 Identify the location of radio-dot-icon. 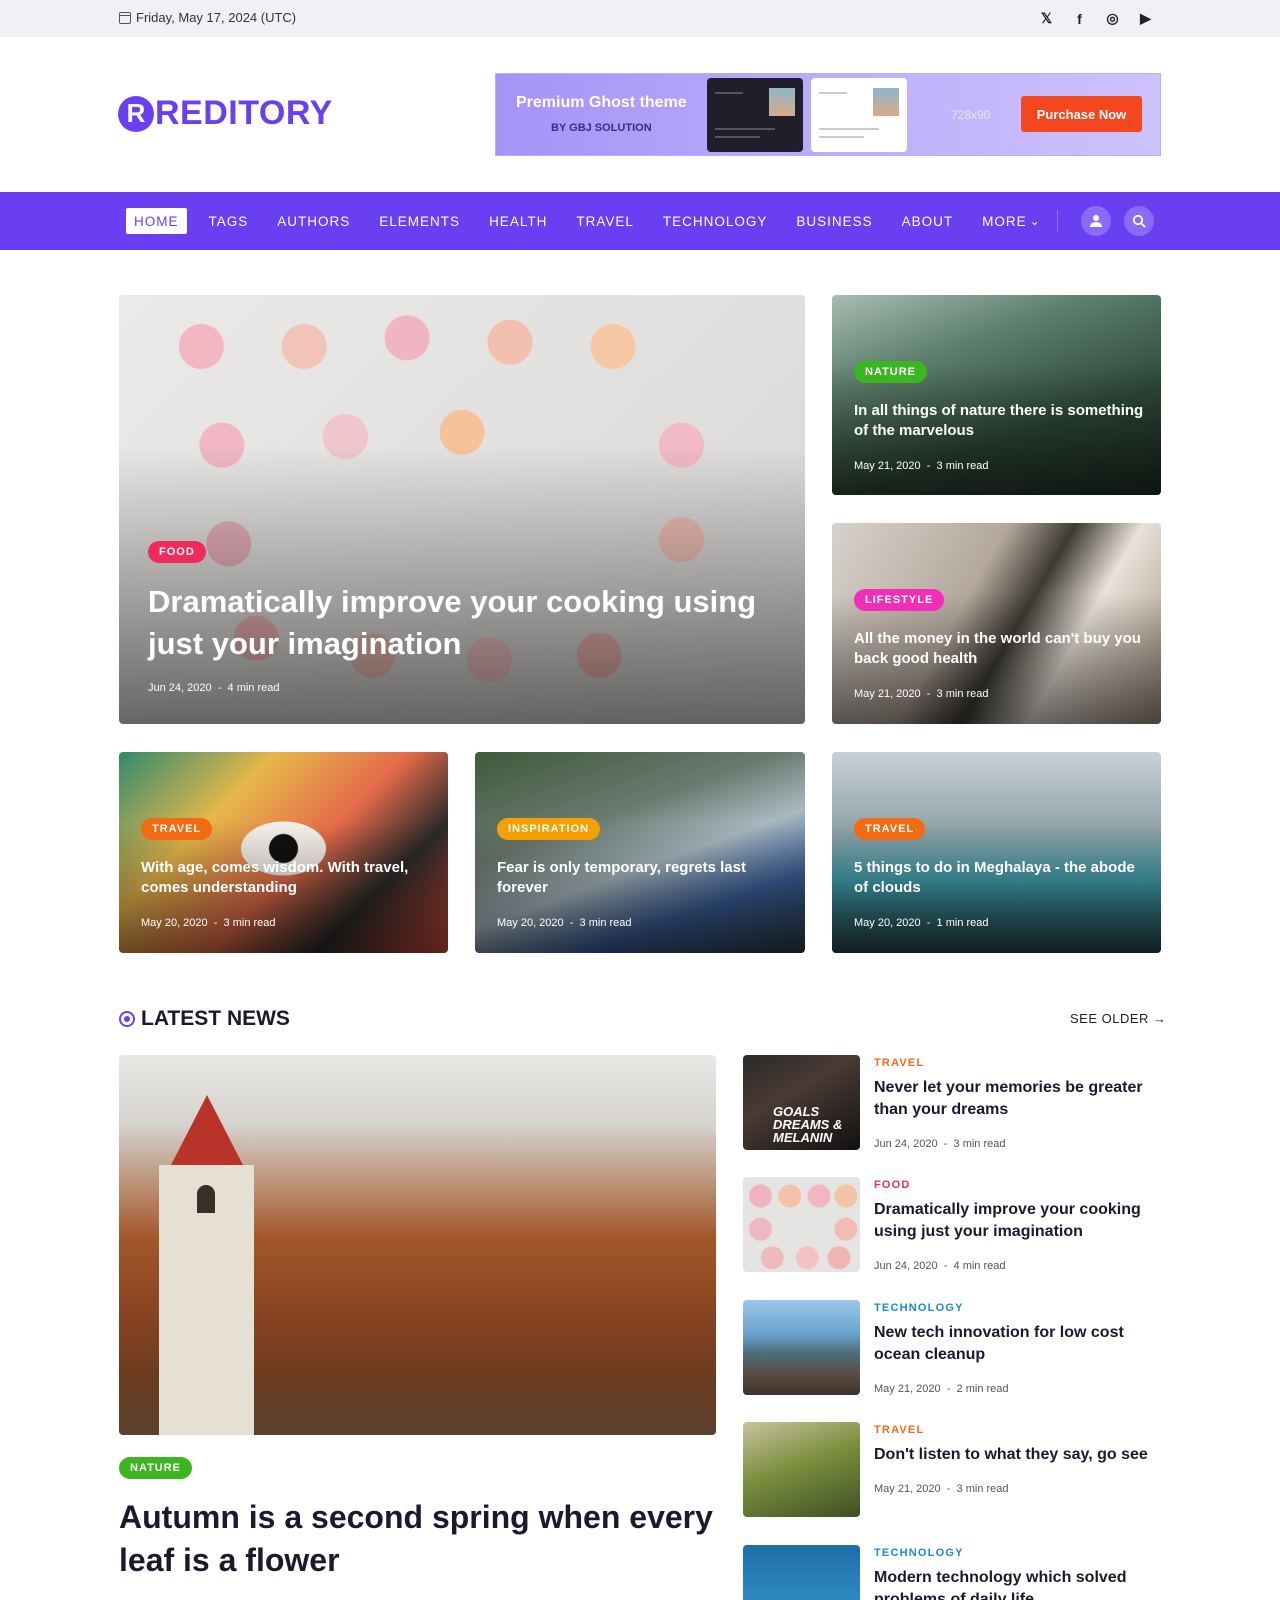
(127, 1019).